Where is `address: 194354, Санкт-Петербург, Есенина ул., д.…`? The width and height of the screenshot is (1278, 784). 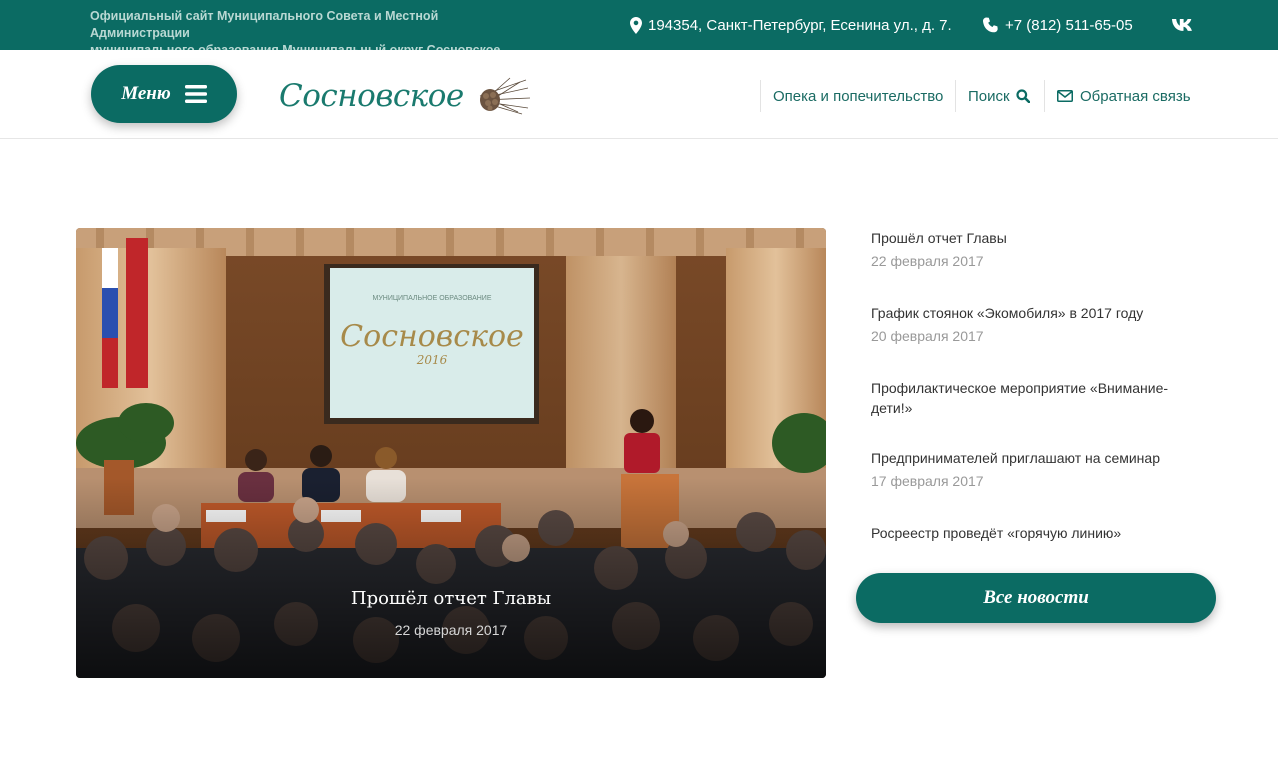 address: 194354, Санкт-Петербург, Есенина ул., д.… is located at coordinates (791, 25).